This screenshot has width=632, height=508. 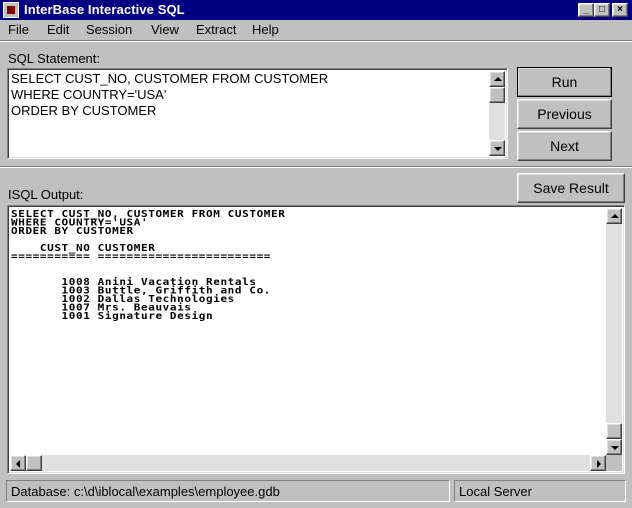 What do you see at coordinates (265, 29) in the screenshot?
I see `menu-help: Help` at bounding box center [265, 29].